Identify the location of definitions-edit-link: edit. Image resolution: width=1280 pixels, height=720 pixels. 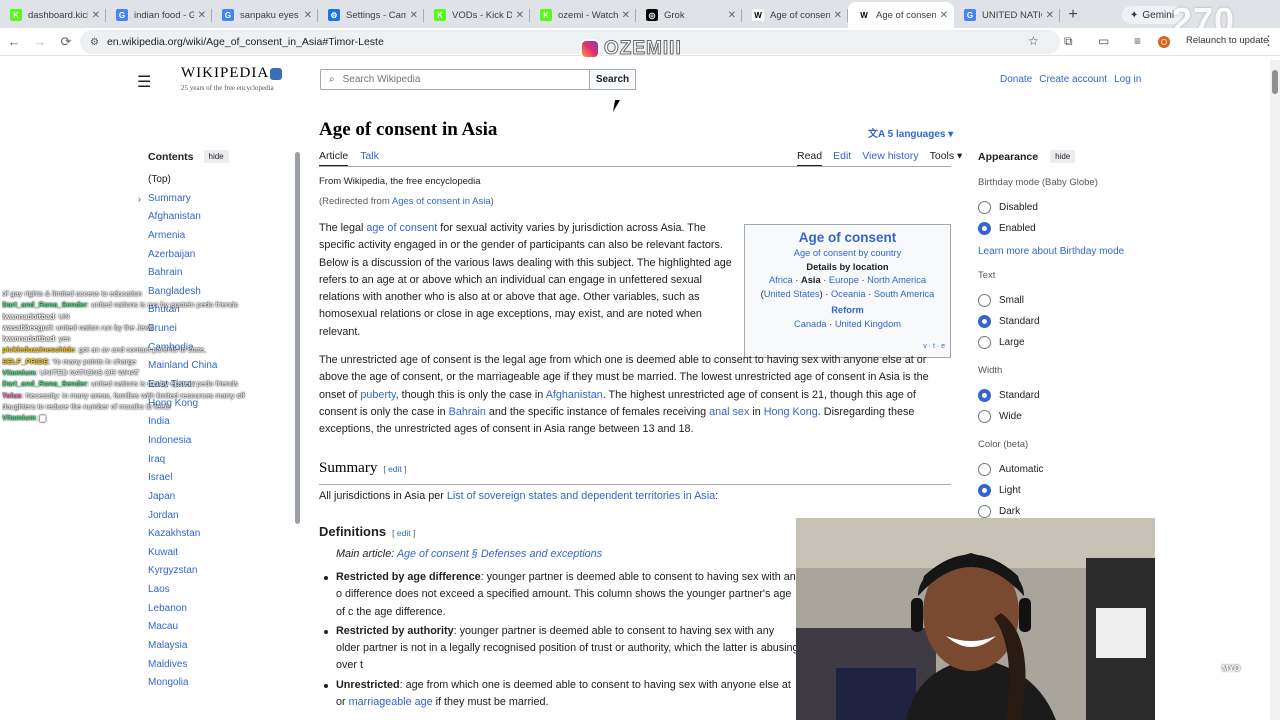
(404, 533).